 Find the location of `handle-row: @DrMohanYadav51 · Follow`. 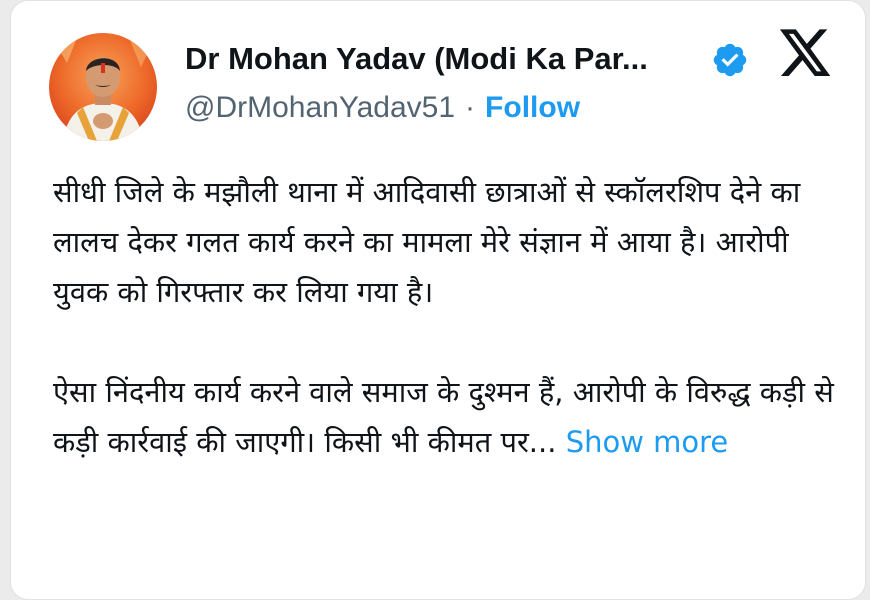

handle-row: @DrMohanYadav51 · Follow is located at coordinates (382, 108).